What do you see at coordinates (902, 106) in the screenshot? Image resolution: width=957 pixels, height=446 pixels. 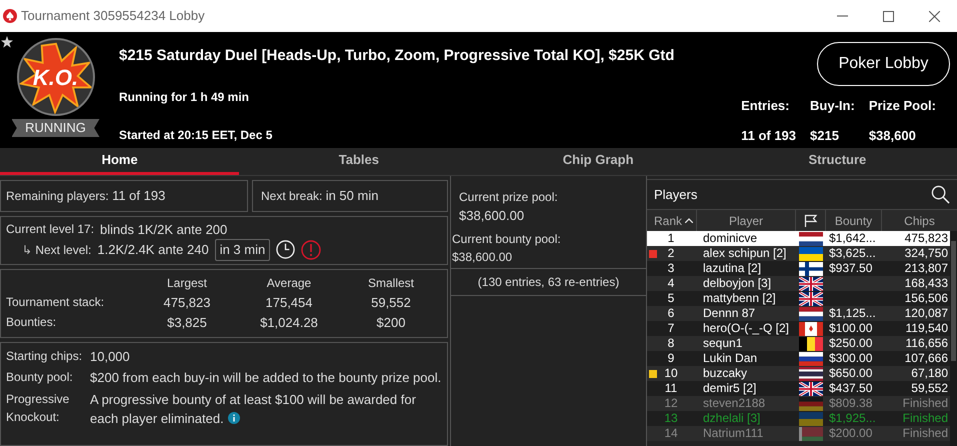 I see `stat-label: Prize Pool:` at bounding box center [902, 106].